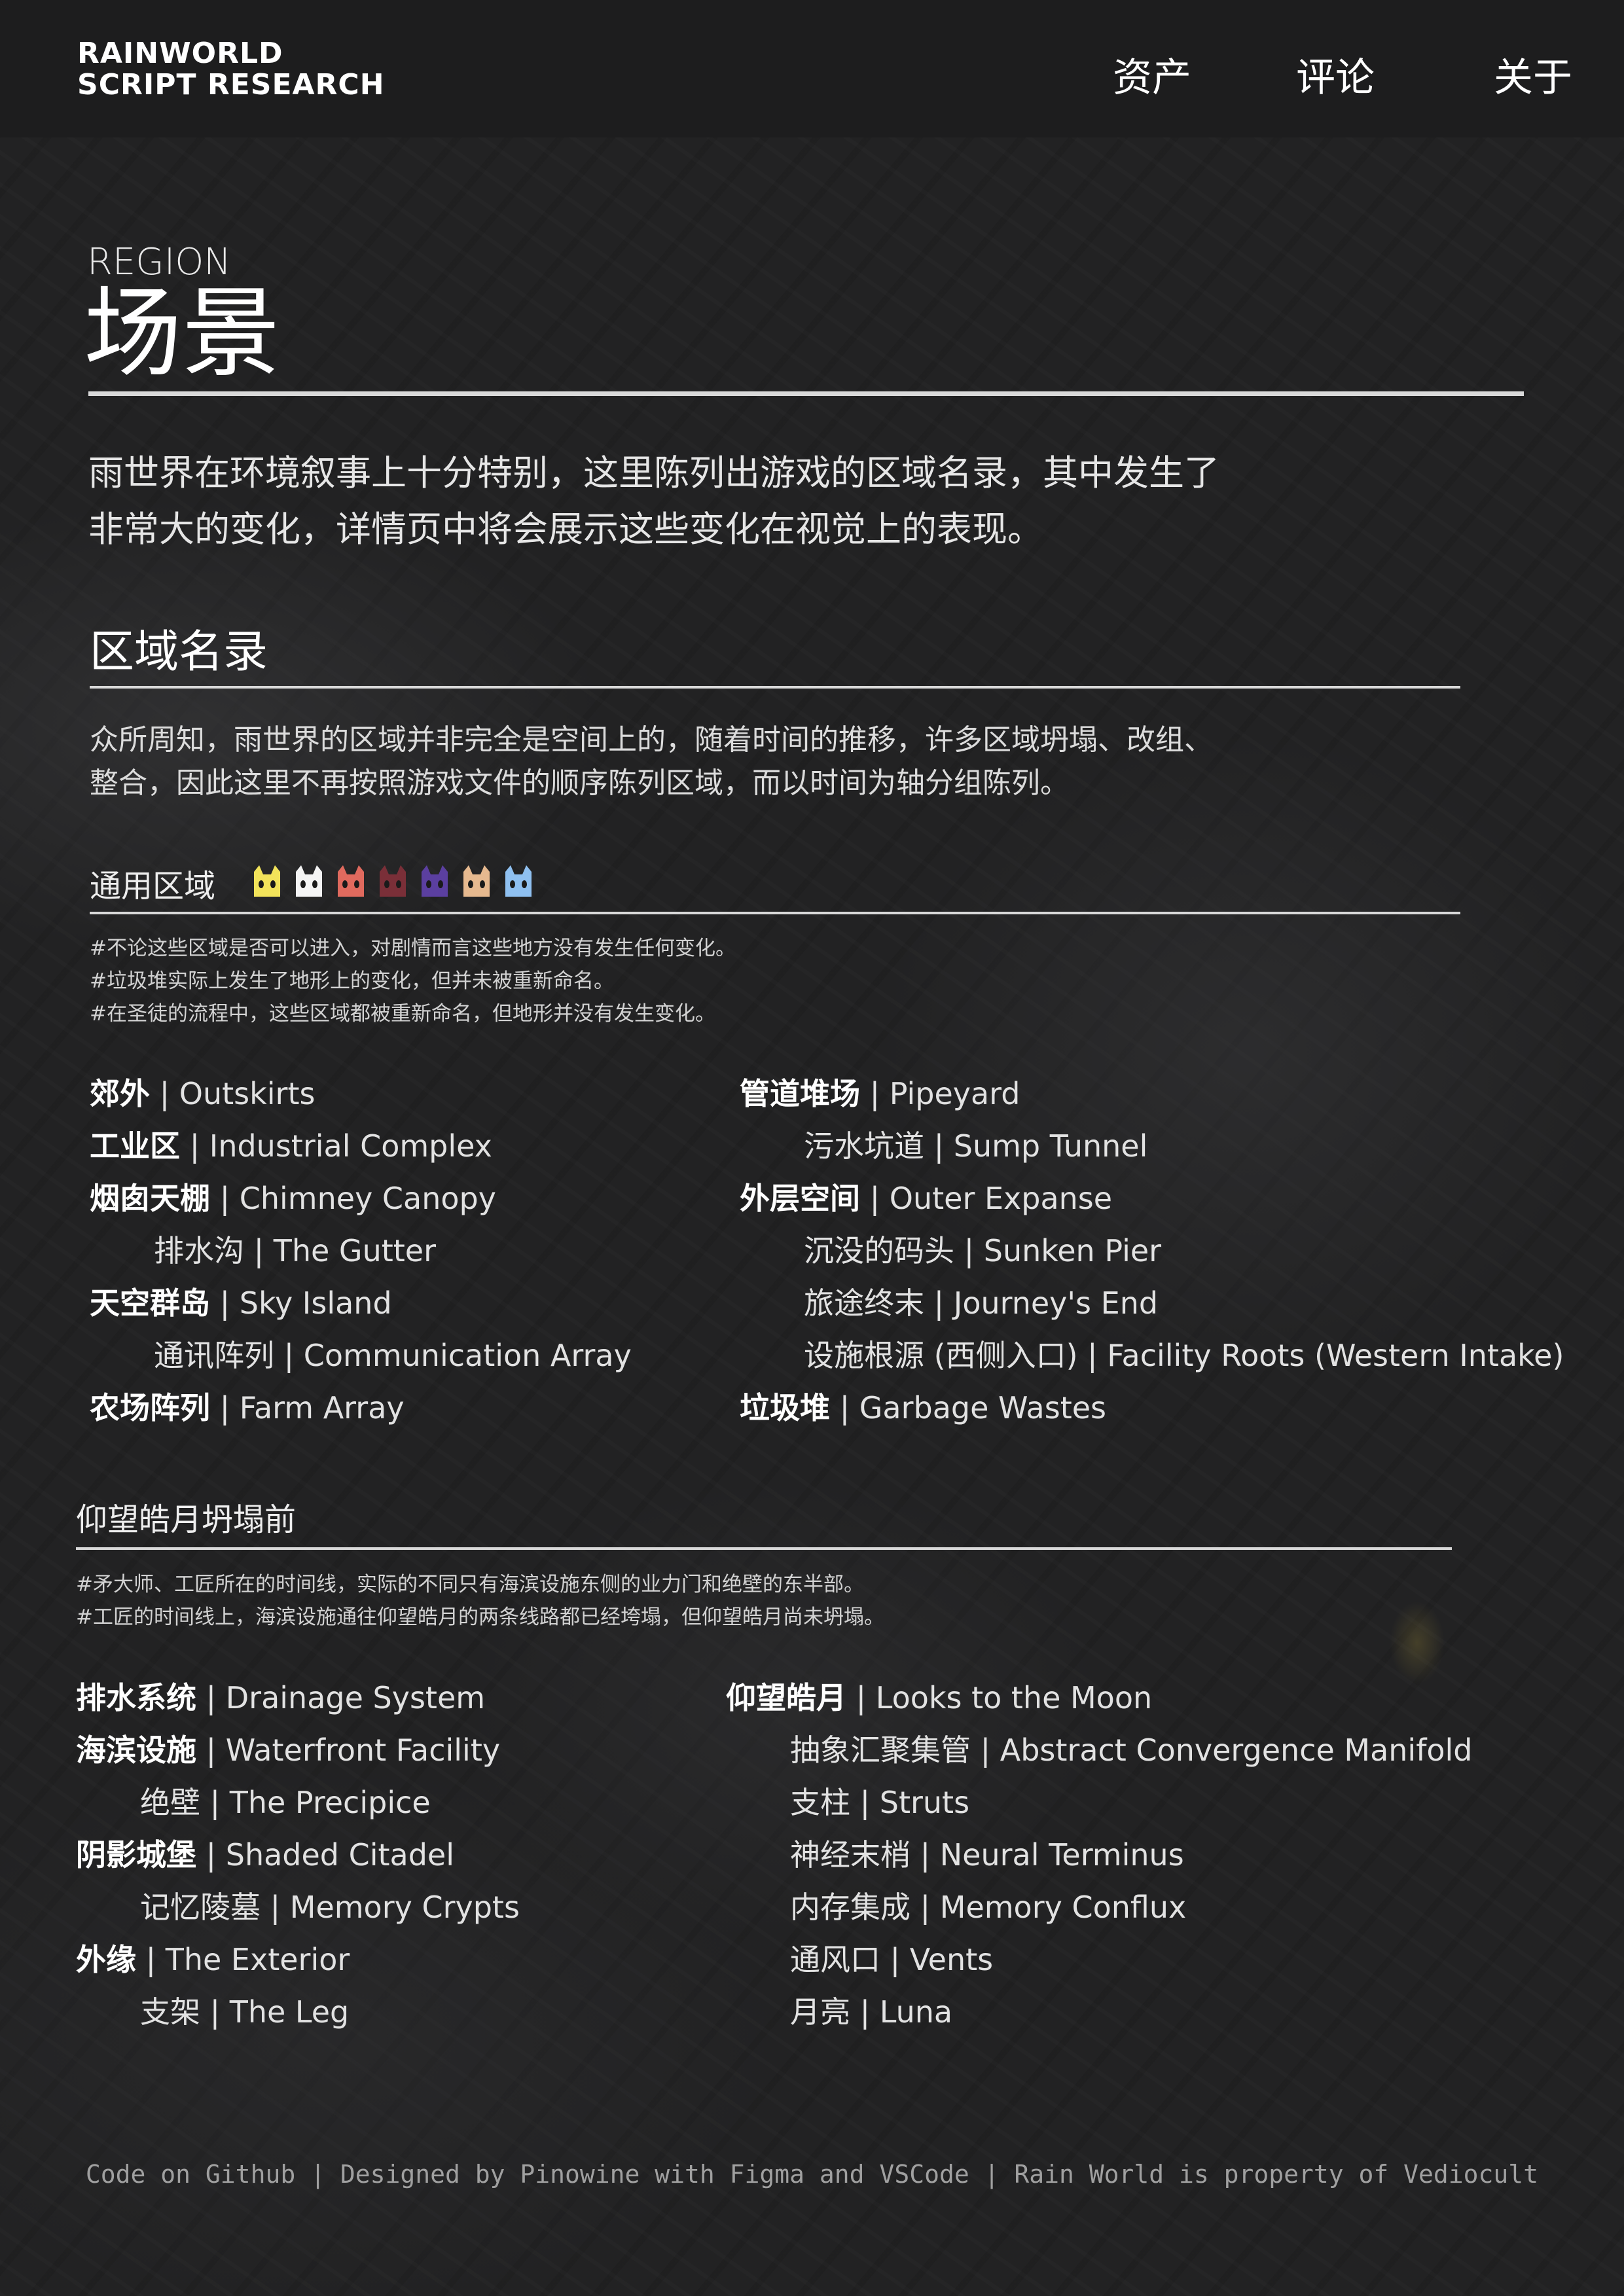  I want to click on region-name-zh: 工业区, so click(135, 1146).